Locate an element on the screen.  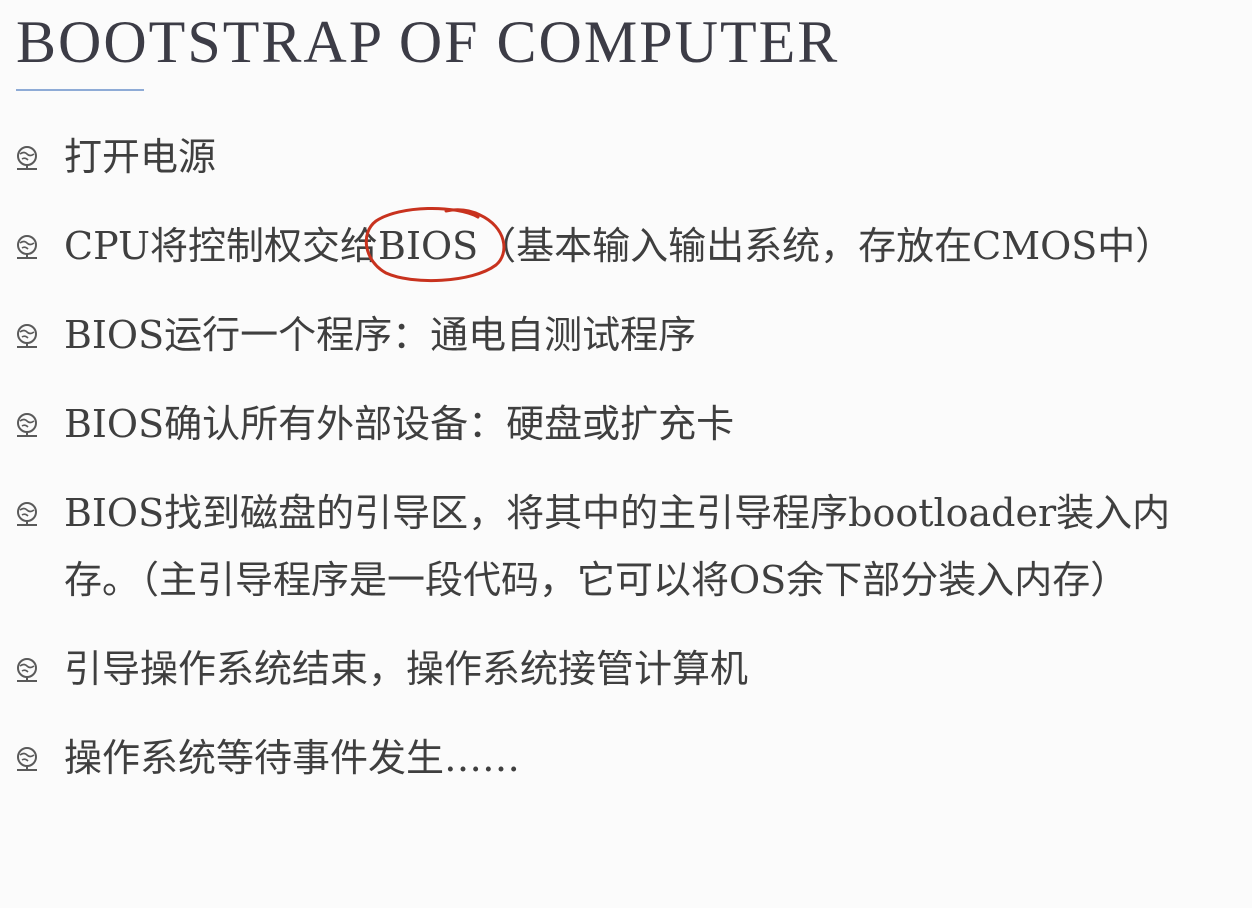
bullet-item-os-takeover: 引导操作系统结束，操作系统接管计算机 is located at coordinates (626, 669).